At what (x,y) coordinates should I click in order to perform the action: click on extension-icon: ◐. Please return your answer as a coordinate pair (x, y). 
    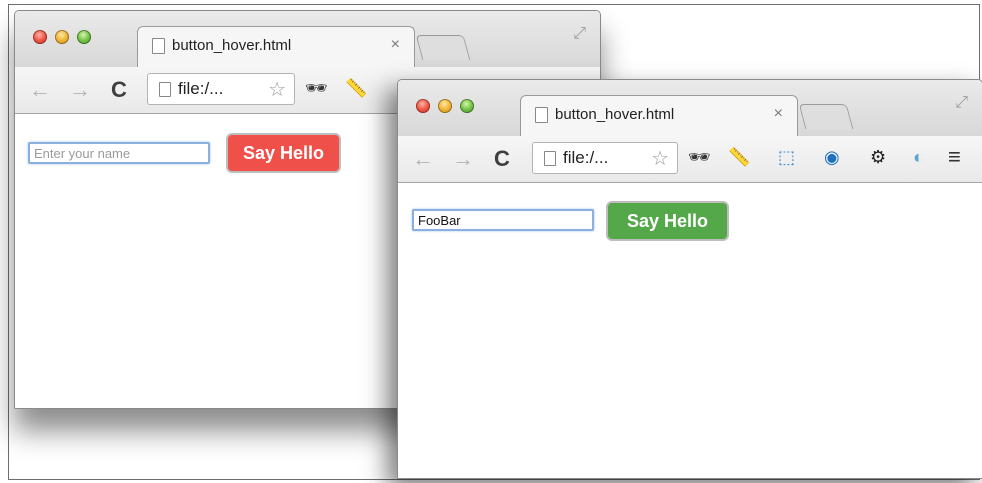
    Looking at the image, I should click on (918, 157).